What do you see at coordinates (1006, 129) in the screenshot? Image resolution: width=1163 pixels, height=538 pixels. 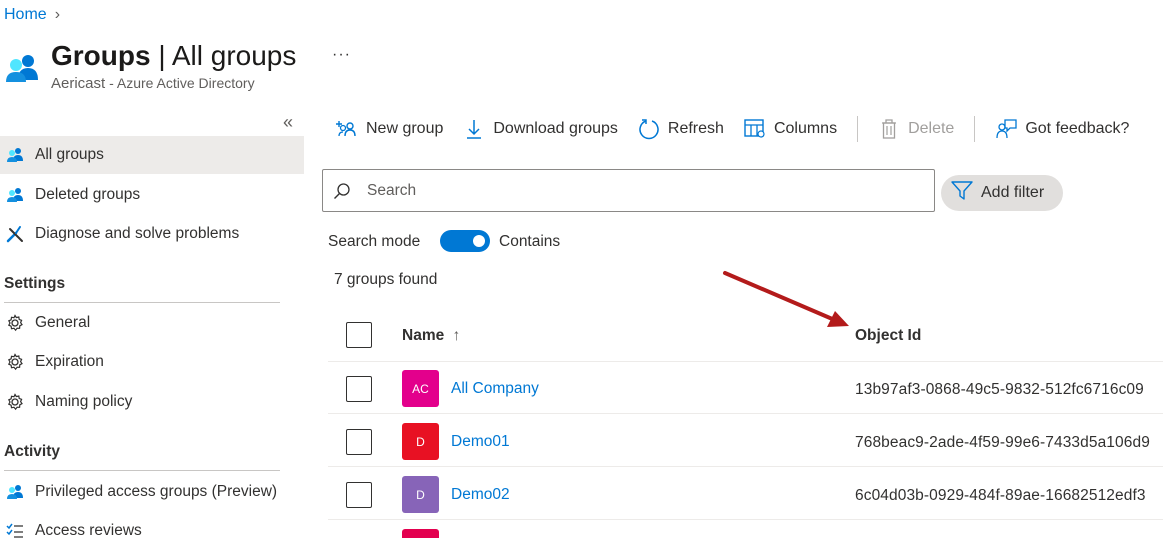 I see `feedback-icon` at bounding box center [1006, 129].